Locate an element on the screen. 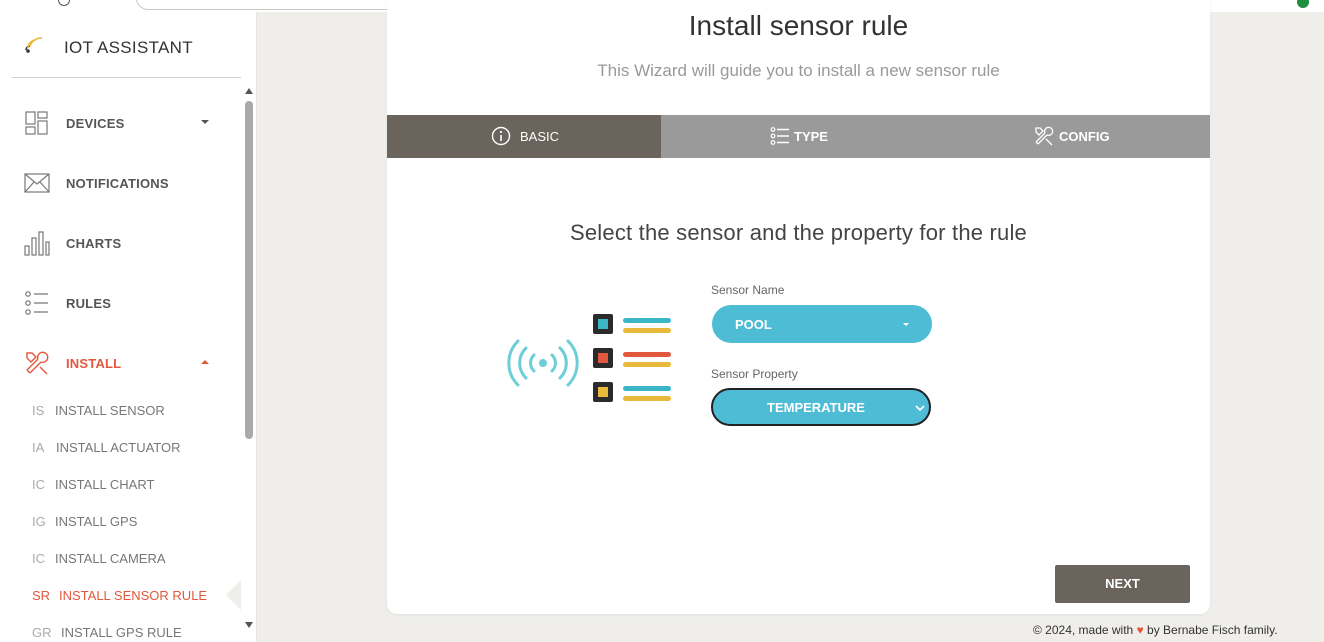 The height and width of the screenshot is (642, 1324). sidebar-subitem-install-gps: IG INSTALL GPS is located at coordinates (120, 521).